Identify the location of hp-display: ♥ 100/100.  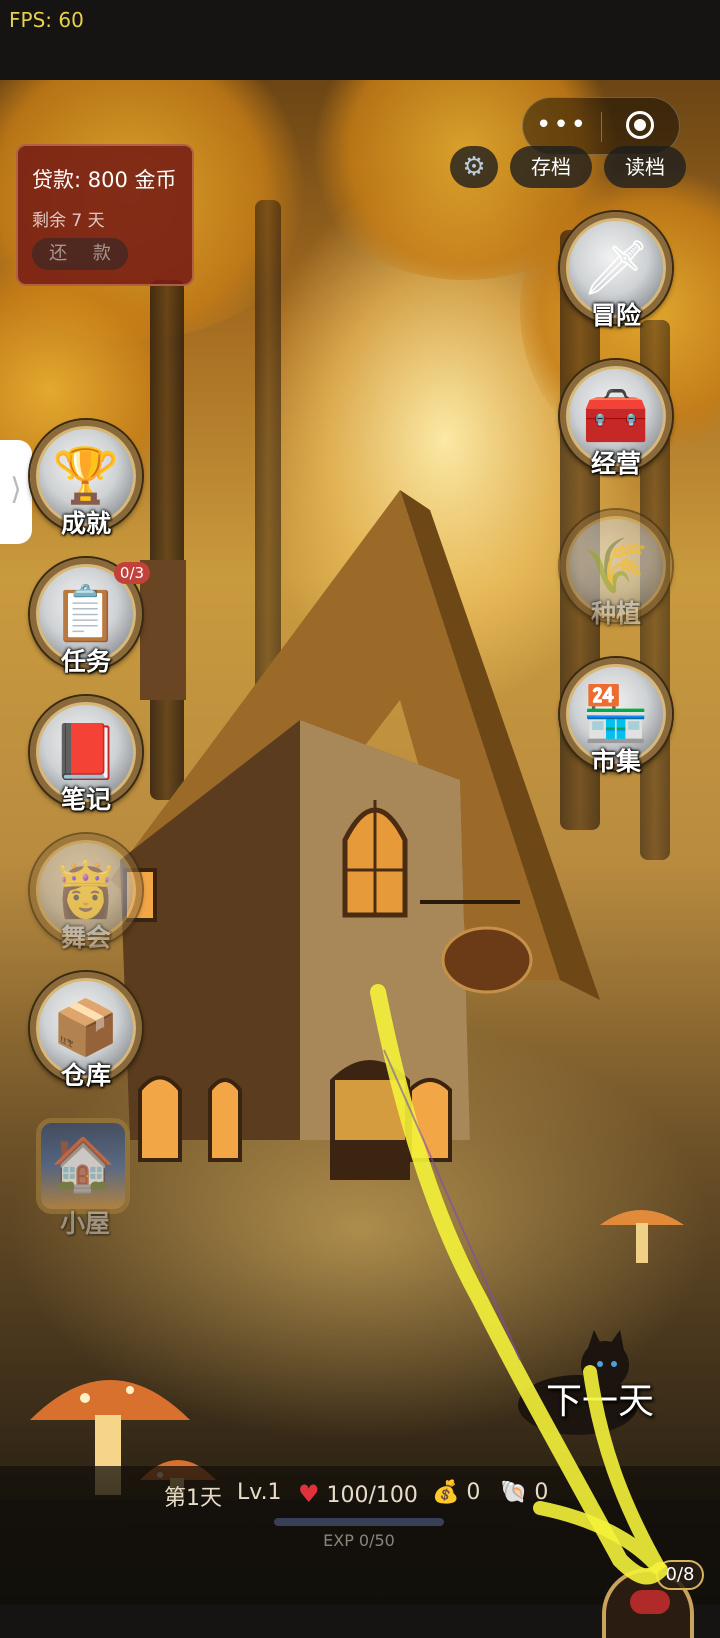
(358, 1494).